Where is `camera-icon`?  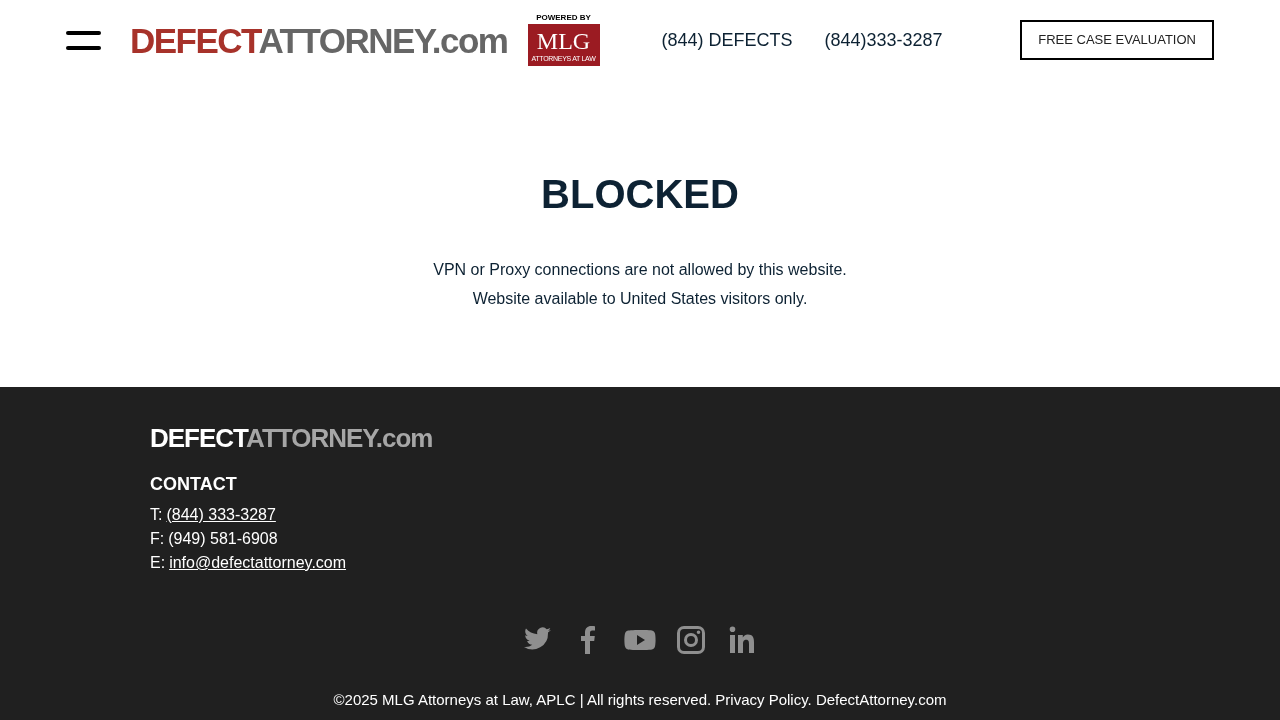
camera-icon is located at coordinates (691, 640).